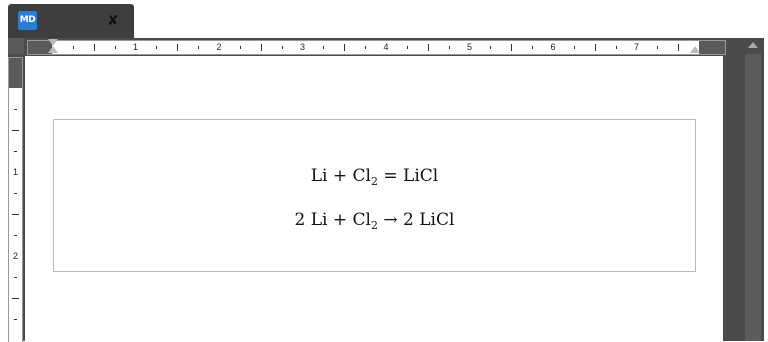  Describe the element at coordinates (636, 47) in the screenshot. I see `ruler-number: 7` at that location.